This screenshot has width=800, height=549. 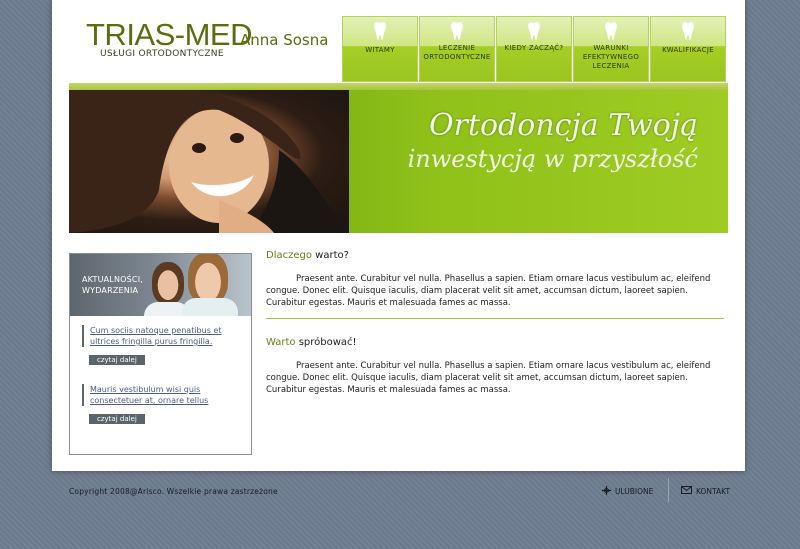 I want to click on favorites-link: ULUBIONE, so click(x=627, y=491).